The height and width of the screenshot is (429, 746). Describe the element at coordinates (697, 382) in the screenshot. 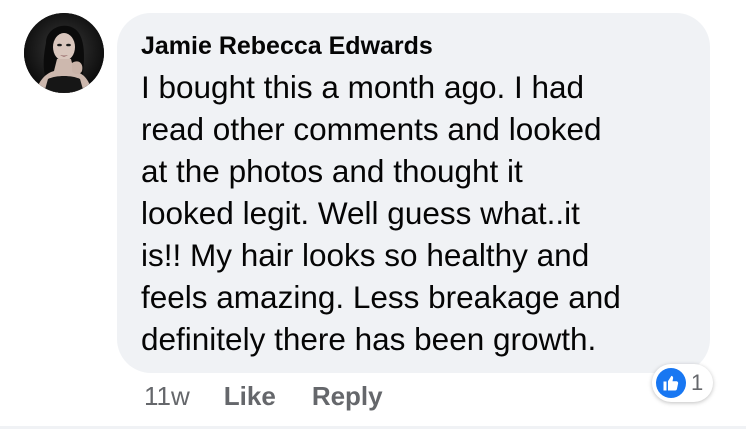

I see `reaction-count: 1` at that location.